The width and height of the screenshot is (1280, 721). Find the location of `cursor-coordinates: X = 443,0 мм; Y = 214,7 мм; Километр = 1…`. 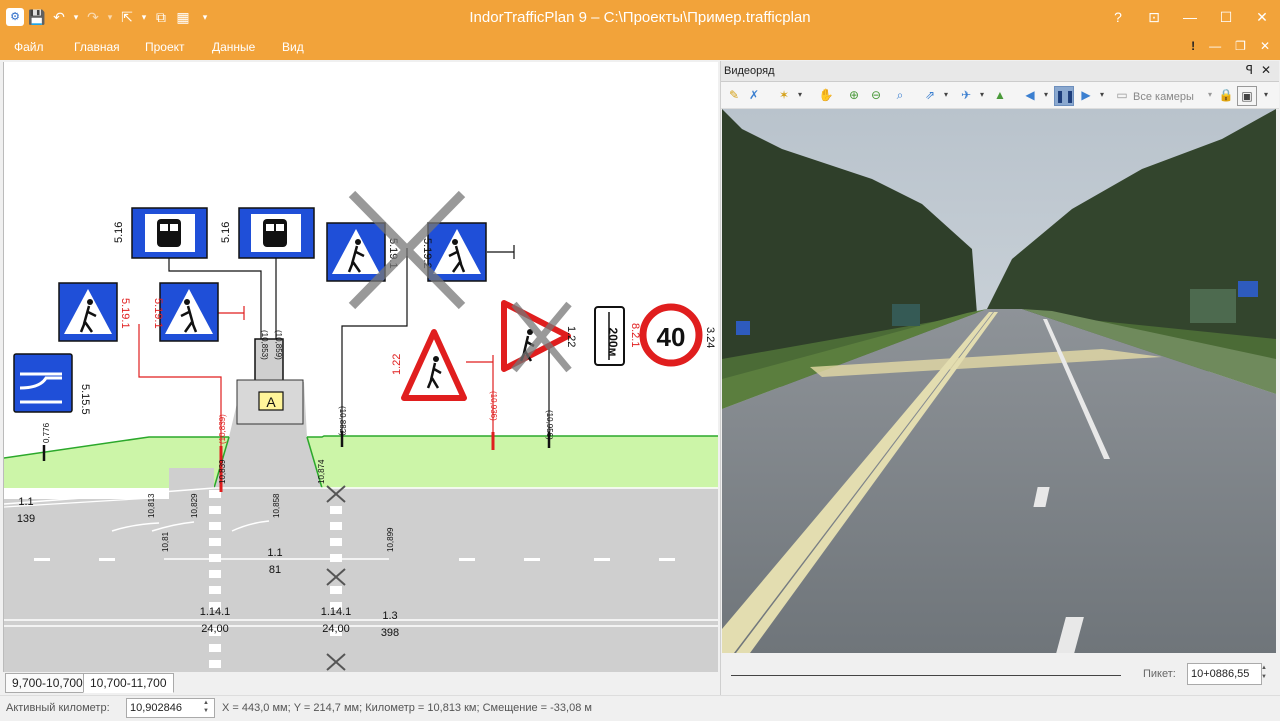

cursor-coordinates: X = 443,0 мм; Y = 214,7 мм; Километр = 1… is located at coordinates (407, 708).